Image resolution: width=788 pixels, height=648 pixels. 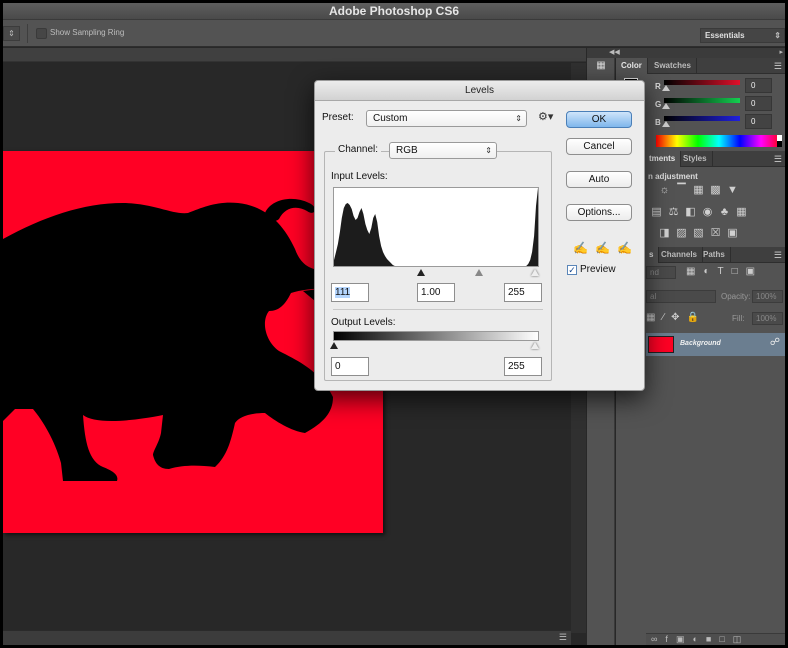 I want to click on checkmark-icon: ✓, so click(x=572, y=270).